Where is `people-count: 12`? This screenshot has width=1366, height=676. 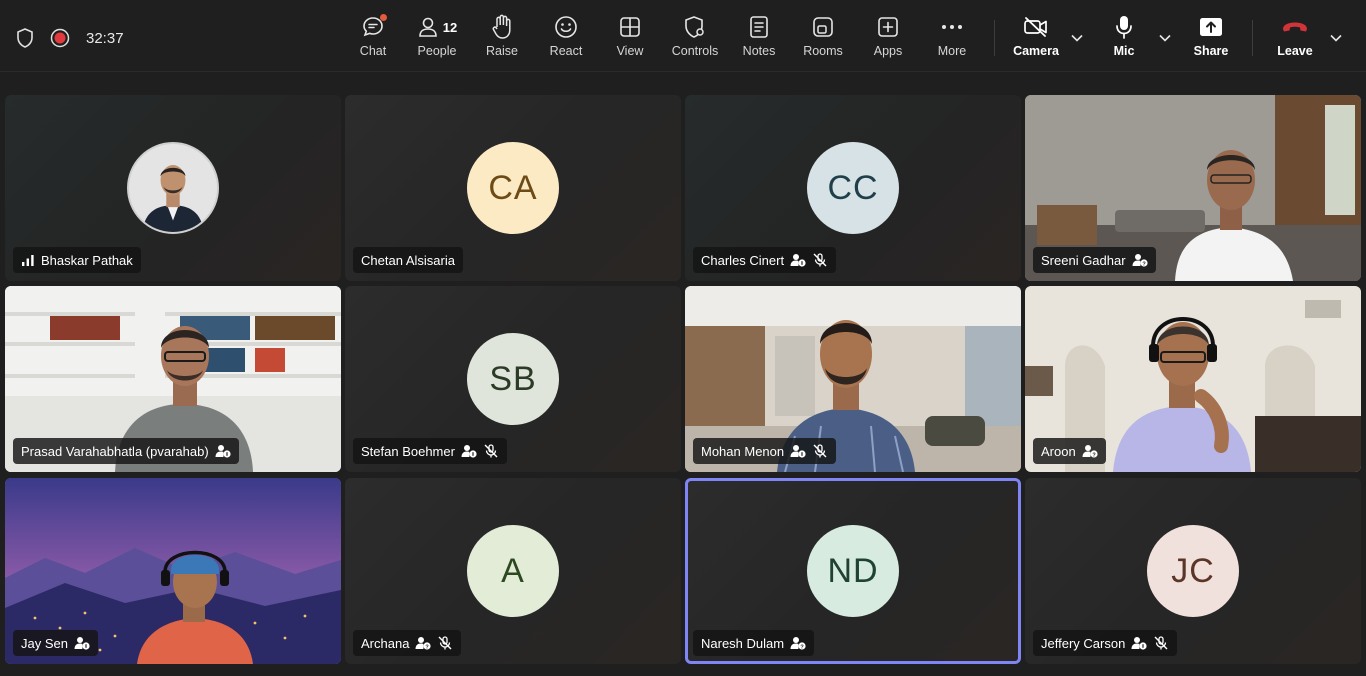 people-count: 12 is located at coordinates (450, 27).